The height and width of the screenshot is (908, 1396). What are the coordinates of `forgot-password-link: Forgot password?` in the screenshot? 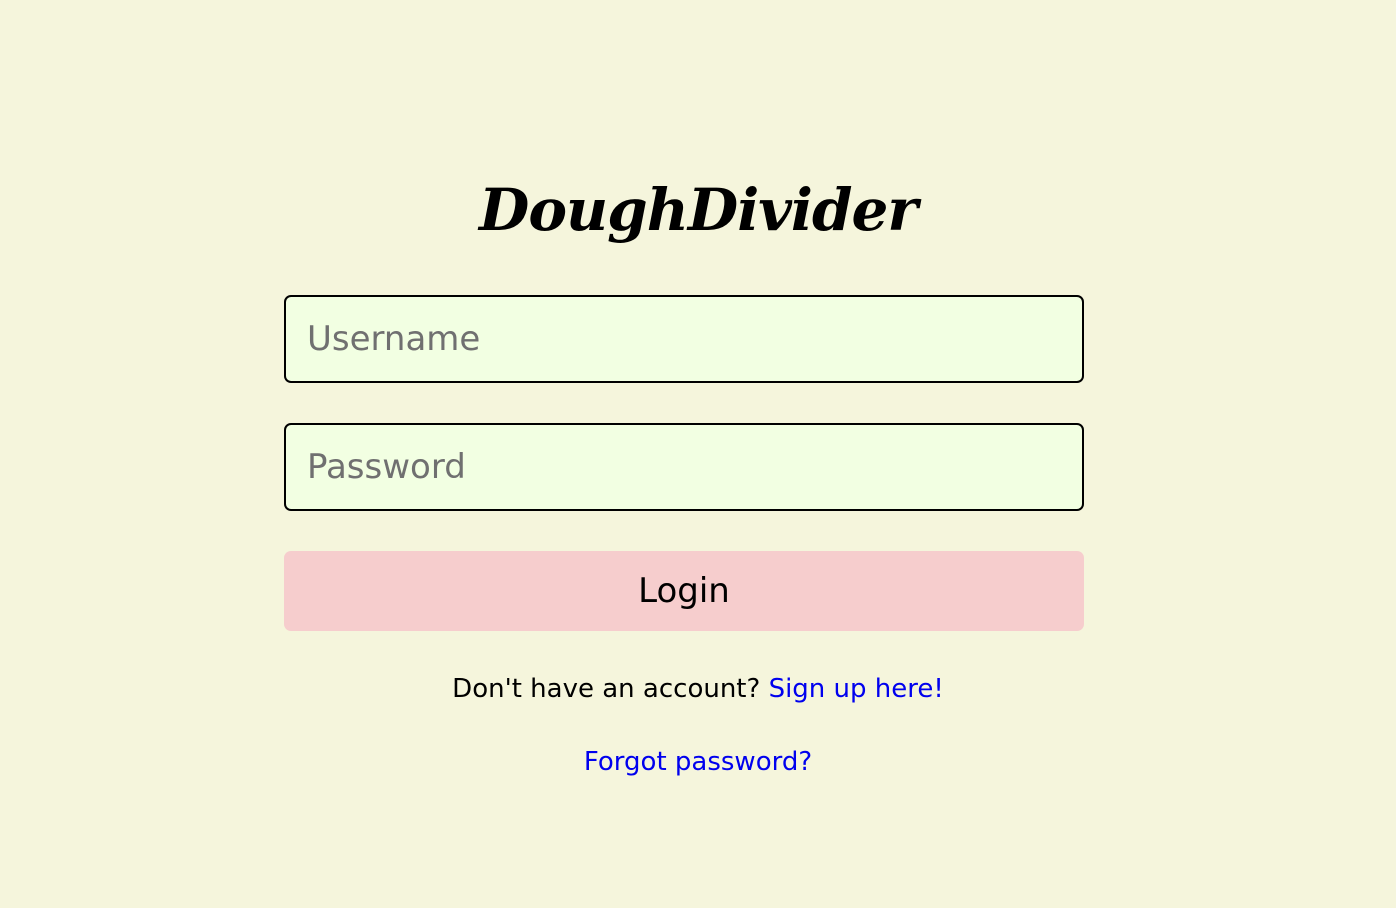 It's located at (698, 762).